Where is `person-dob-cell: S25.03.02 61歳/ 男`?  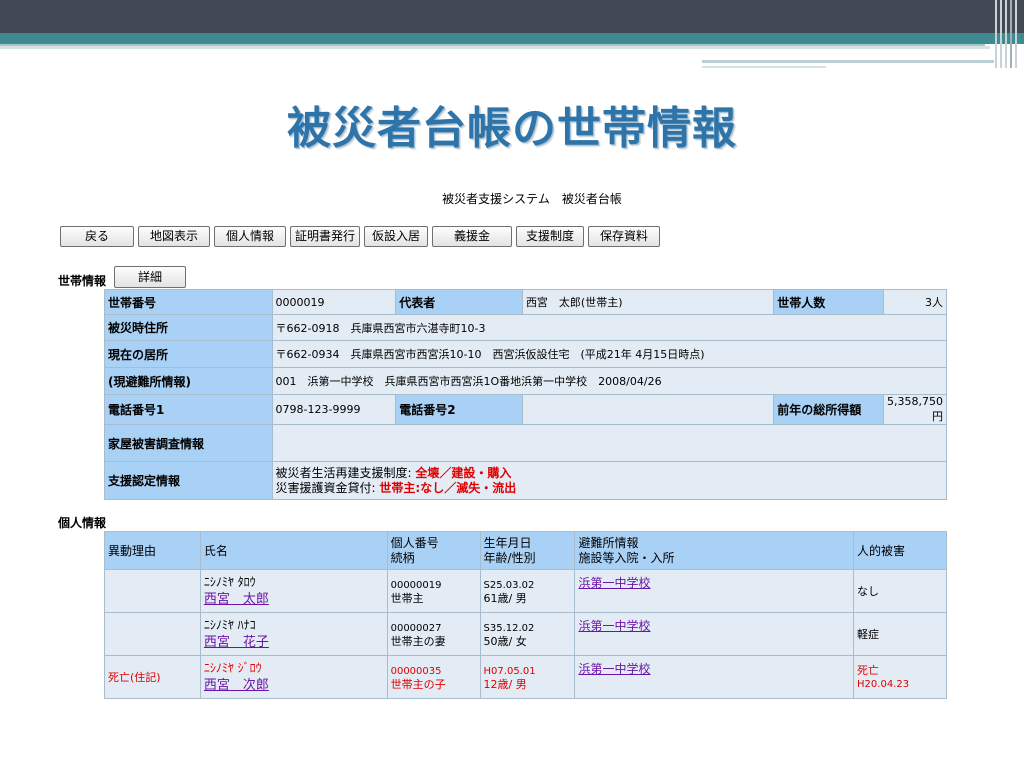
person-dob-cell: S25.03.02 61歳/ 男 is located at coordinates (527, 591).